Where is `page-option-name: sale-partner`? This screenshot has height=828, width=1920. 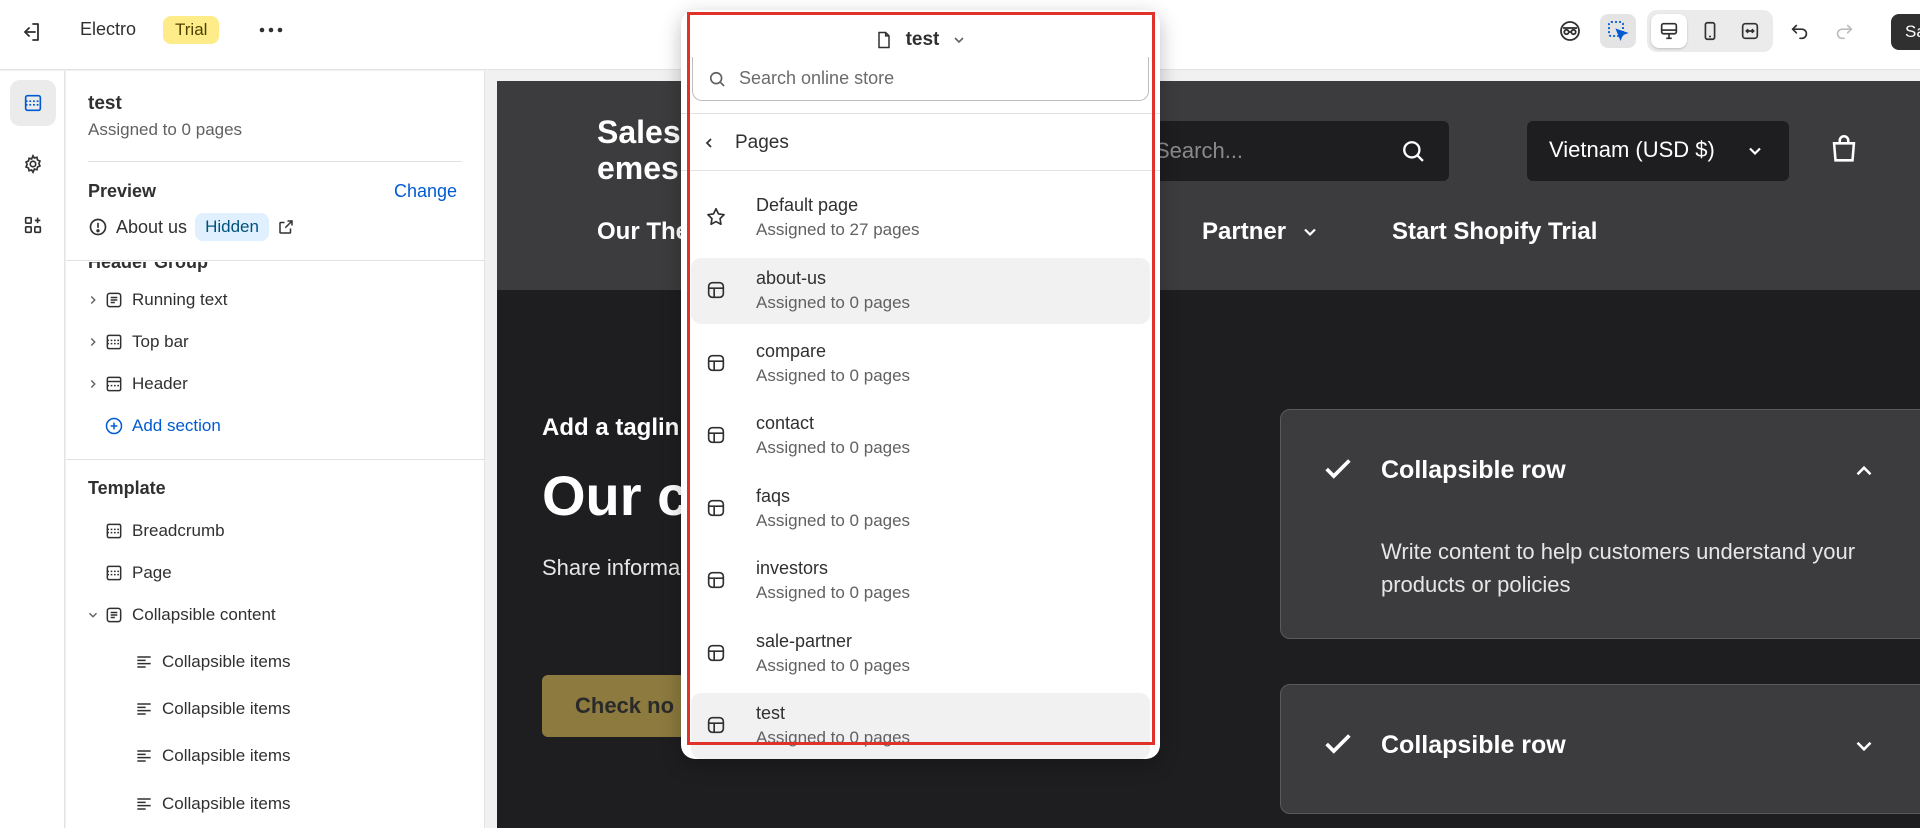
page-option-name: sale-partner is located at coordinates (804, 641).